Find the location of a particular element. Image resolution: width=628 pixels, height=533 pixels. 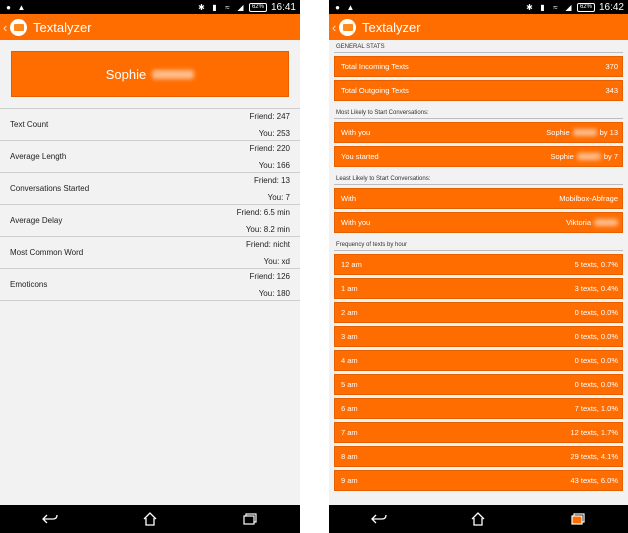

general-stat-row: Total Outgoing Texts 343 is located at coordinates (478, 90).